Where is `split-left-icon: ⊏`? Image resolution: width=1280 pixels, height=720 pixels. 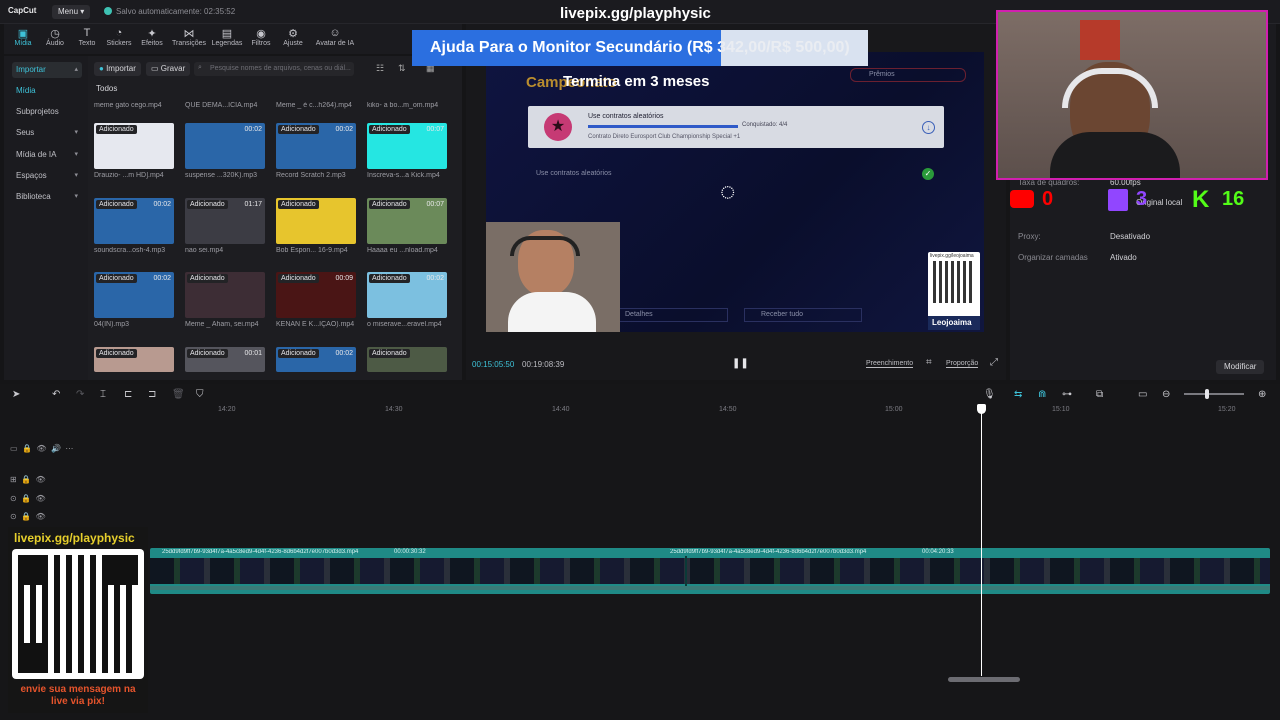 split-left-icon: ⊏ is located at coordinates (128, 394).